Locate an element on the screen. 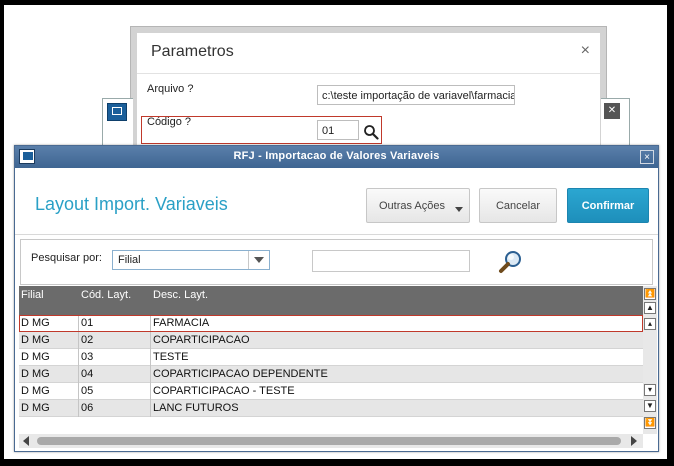 The height and width of the screenshot is (466, 674). cell-cod-layt: 06 is located at coordinates (87, 408).